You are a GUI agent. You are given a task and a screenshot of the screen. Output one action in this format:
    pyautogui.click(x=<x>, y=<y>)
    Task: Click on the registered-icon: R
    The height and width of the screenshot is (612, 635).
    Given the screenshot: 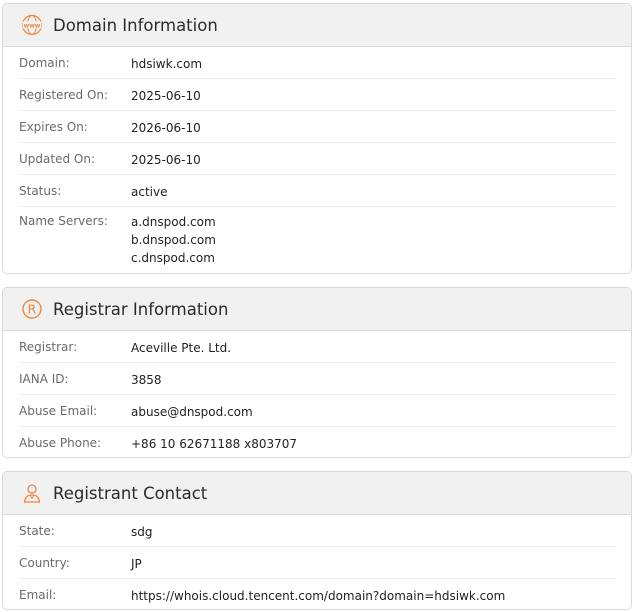 What is the action you would take?
    pyautogui.click(x=32, y=309)
    